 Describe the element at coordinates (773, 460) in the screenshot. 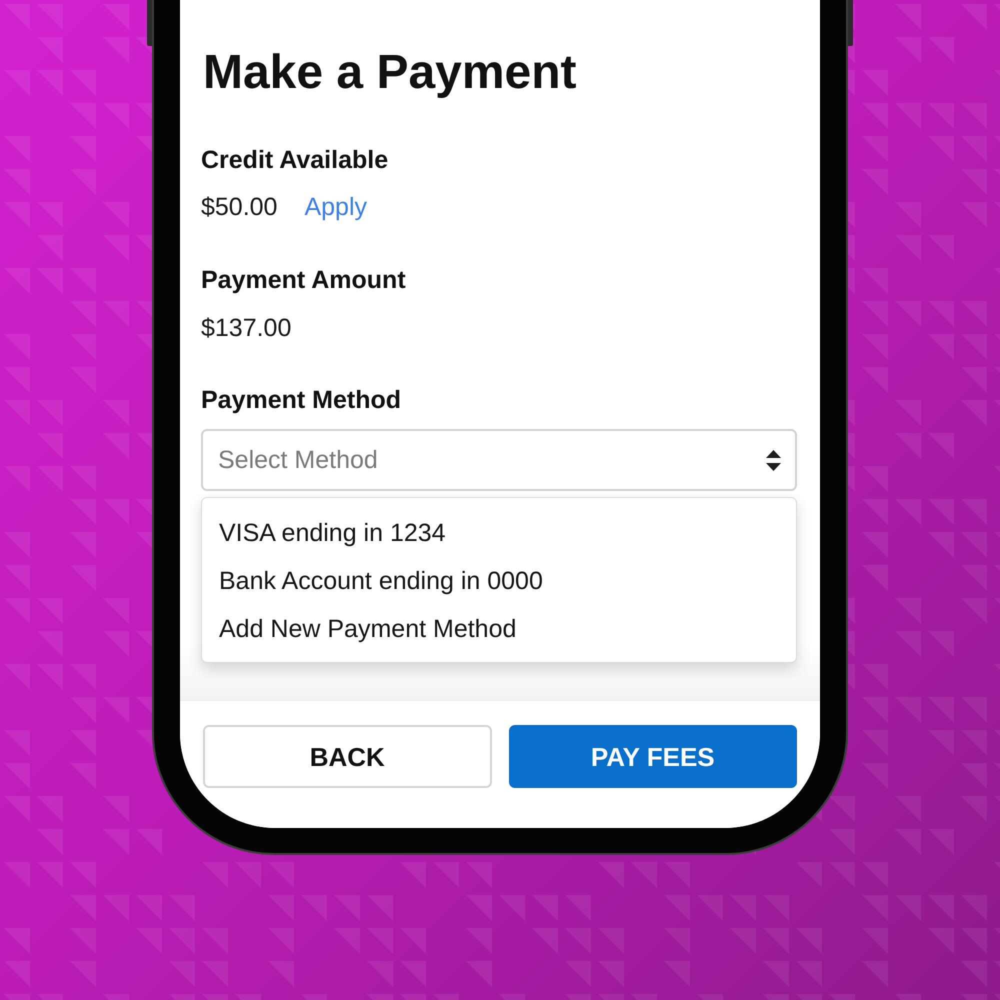

I see `up-down-caret-icon` at that location.